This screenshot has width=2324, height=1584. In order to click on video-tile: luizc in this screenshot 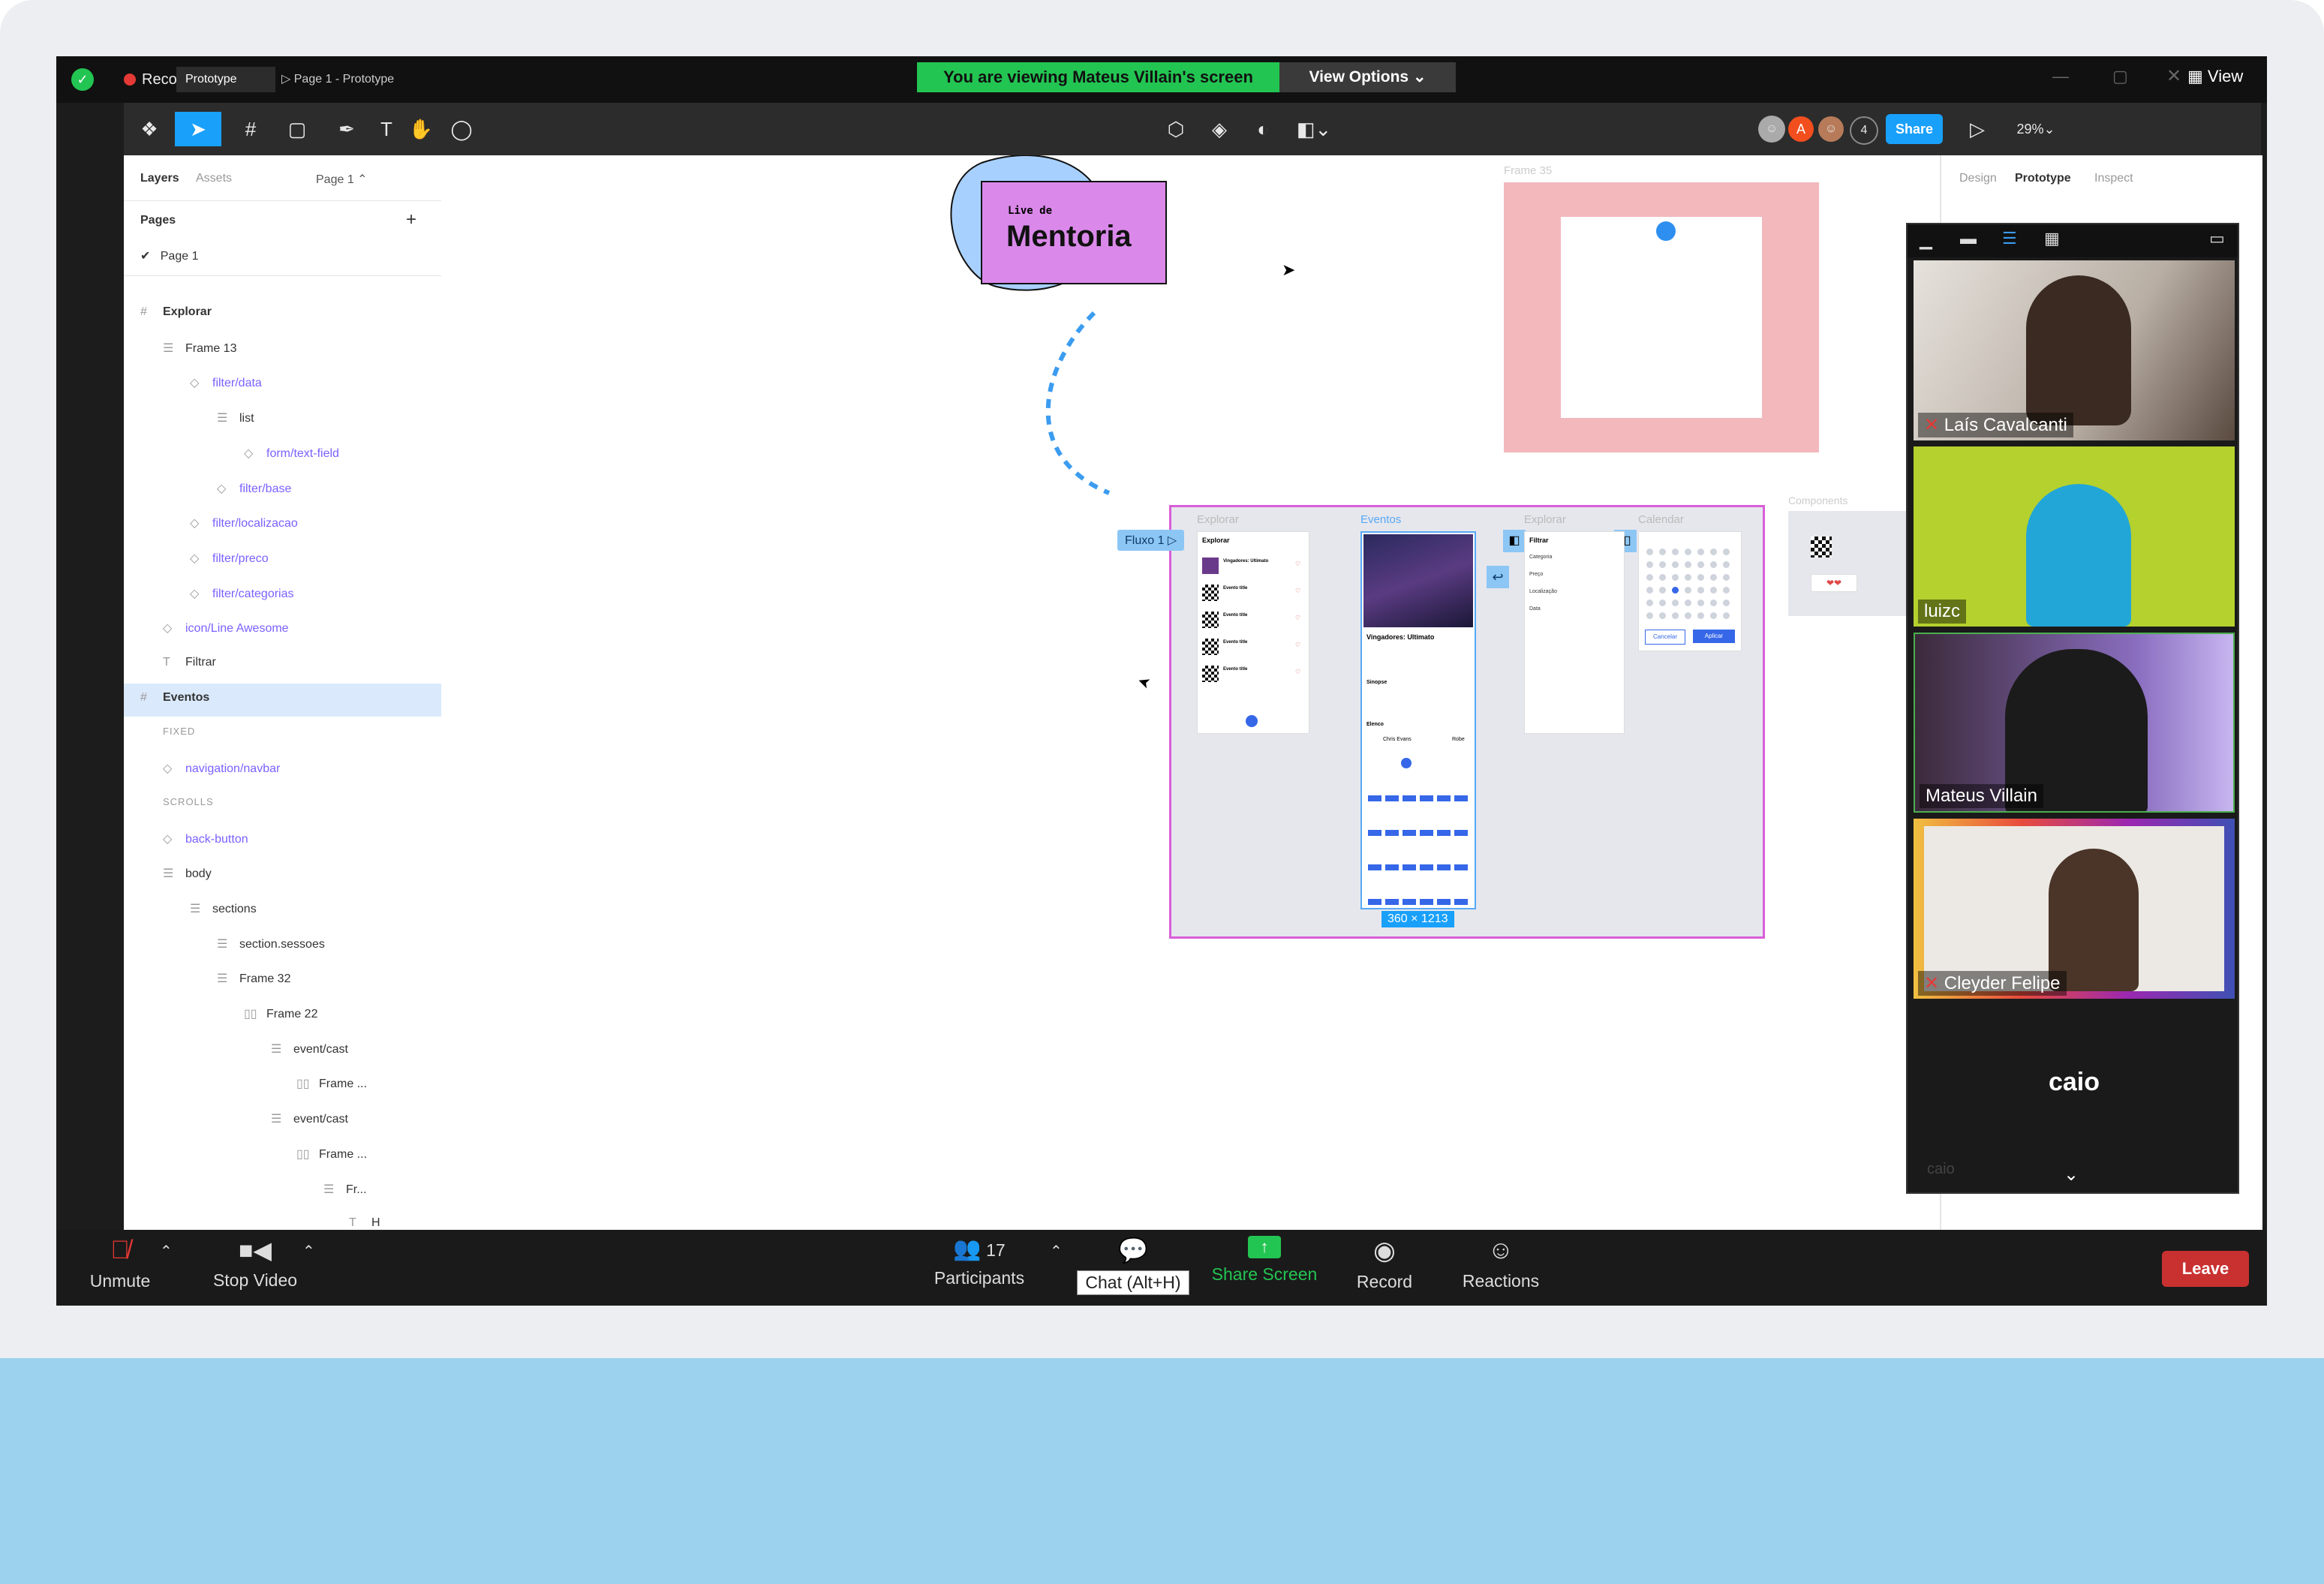, I will do `click(2074, 536)`.